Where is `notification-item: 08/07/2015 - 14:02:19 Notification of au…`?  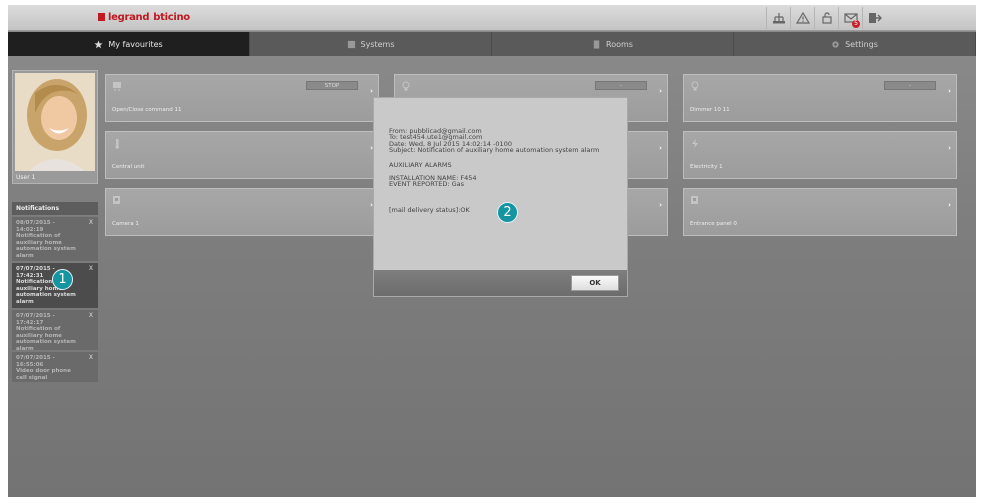 notification-item: 08/07/2015 - 14:02:19 Notification of au… is located at coordinates (55, 238).